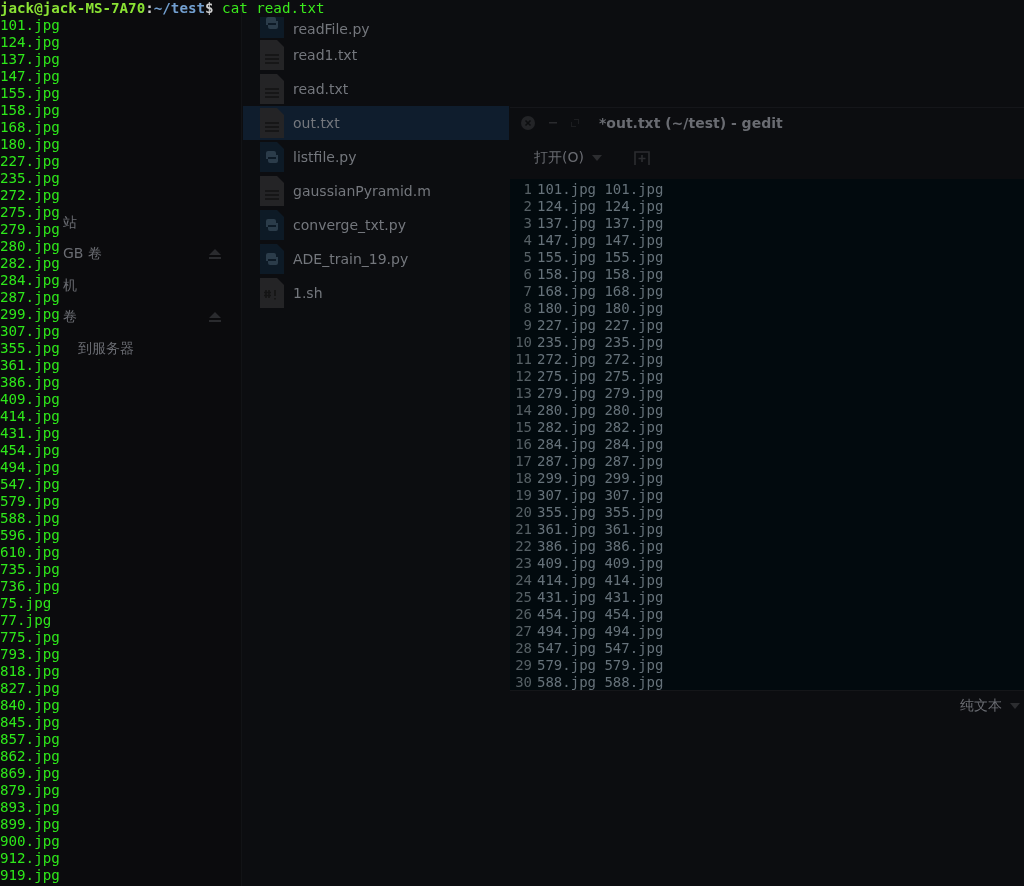 Image resolution: width=1024 pixels, height=886 pixels. What do you see at coordinates (30, 76) in the screenshot?
I see `terminal-output-line: 147.jpg` at bounding box center [30, 76].